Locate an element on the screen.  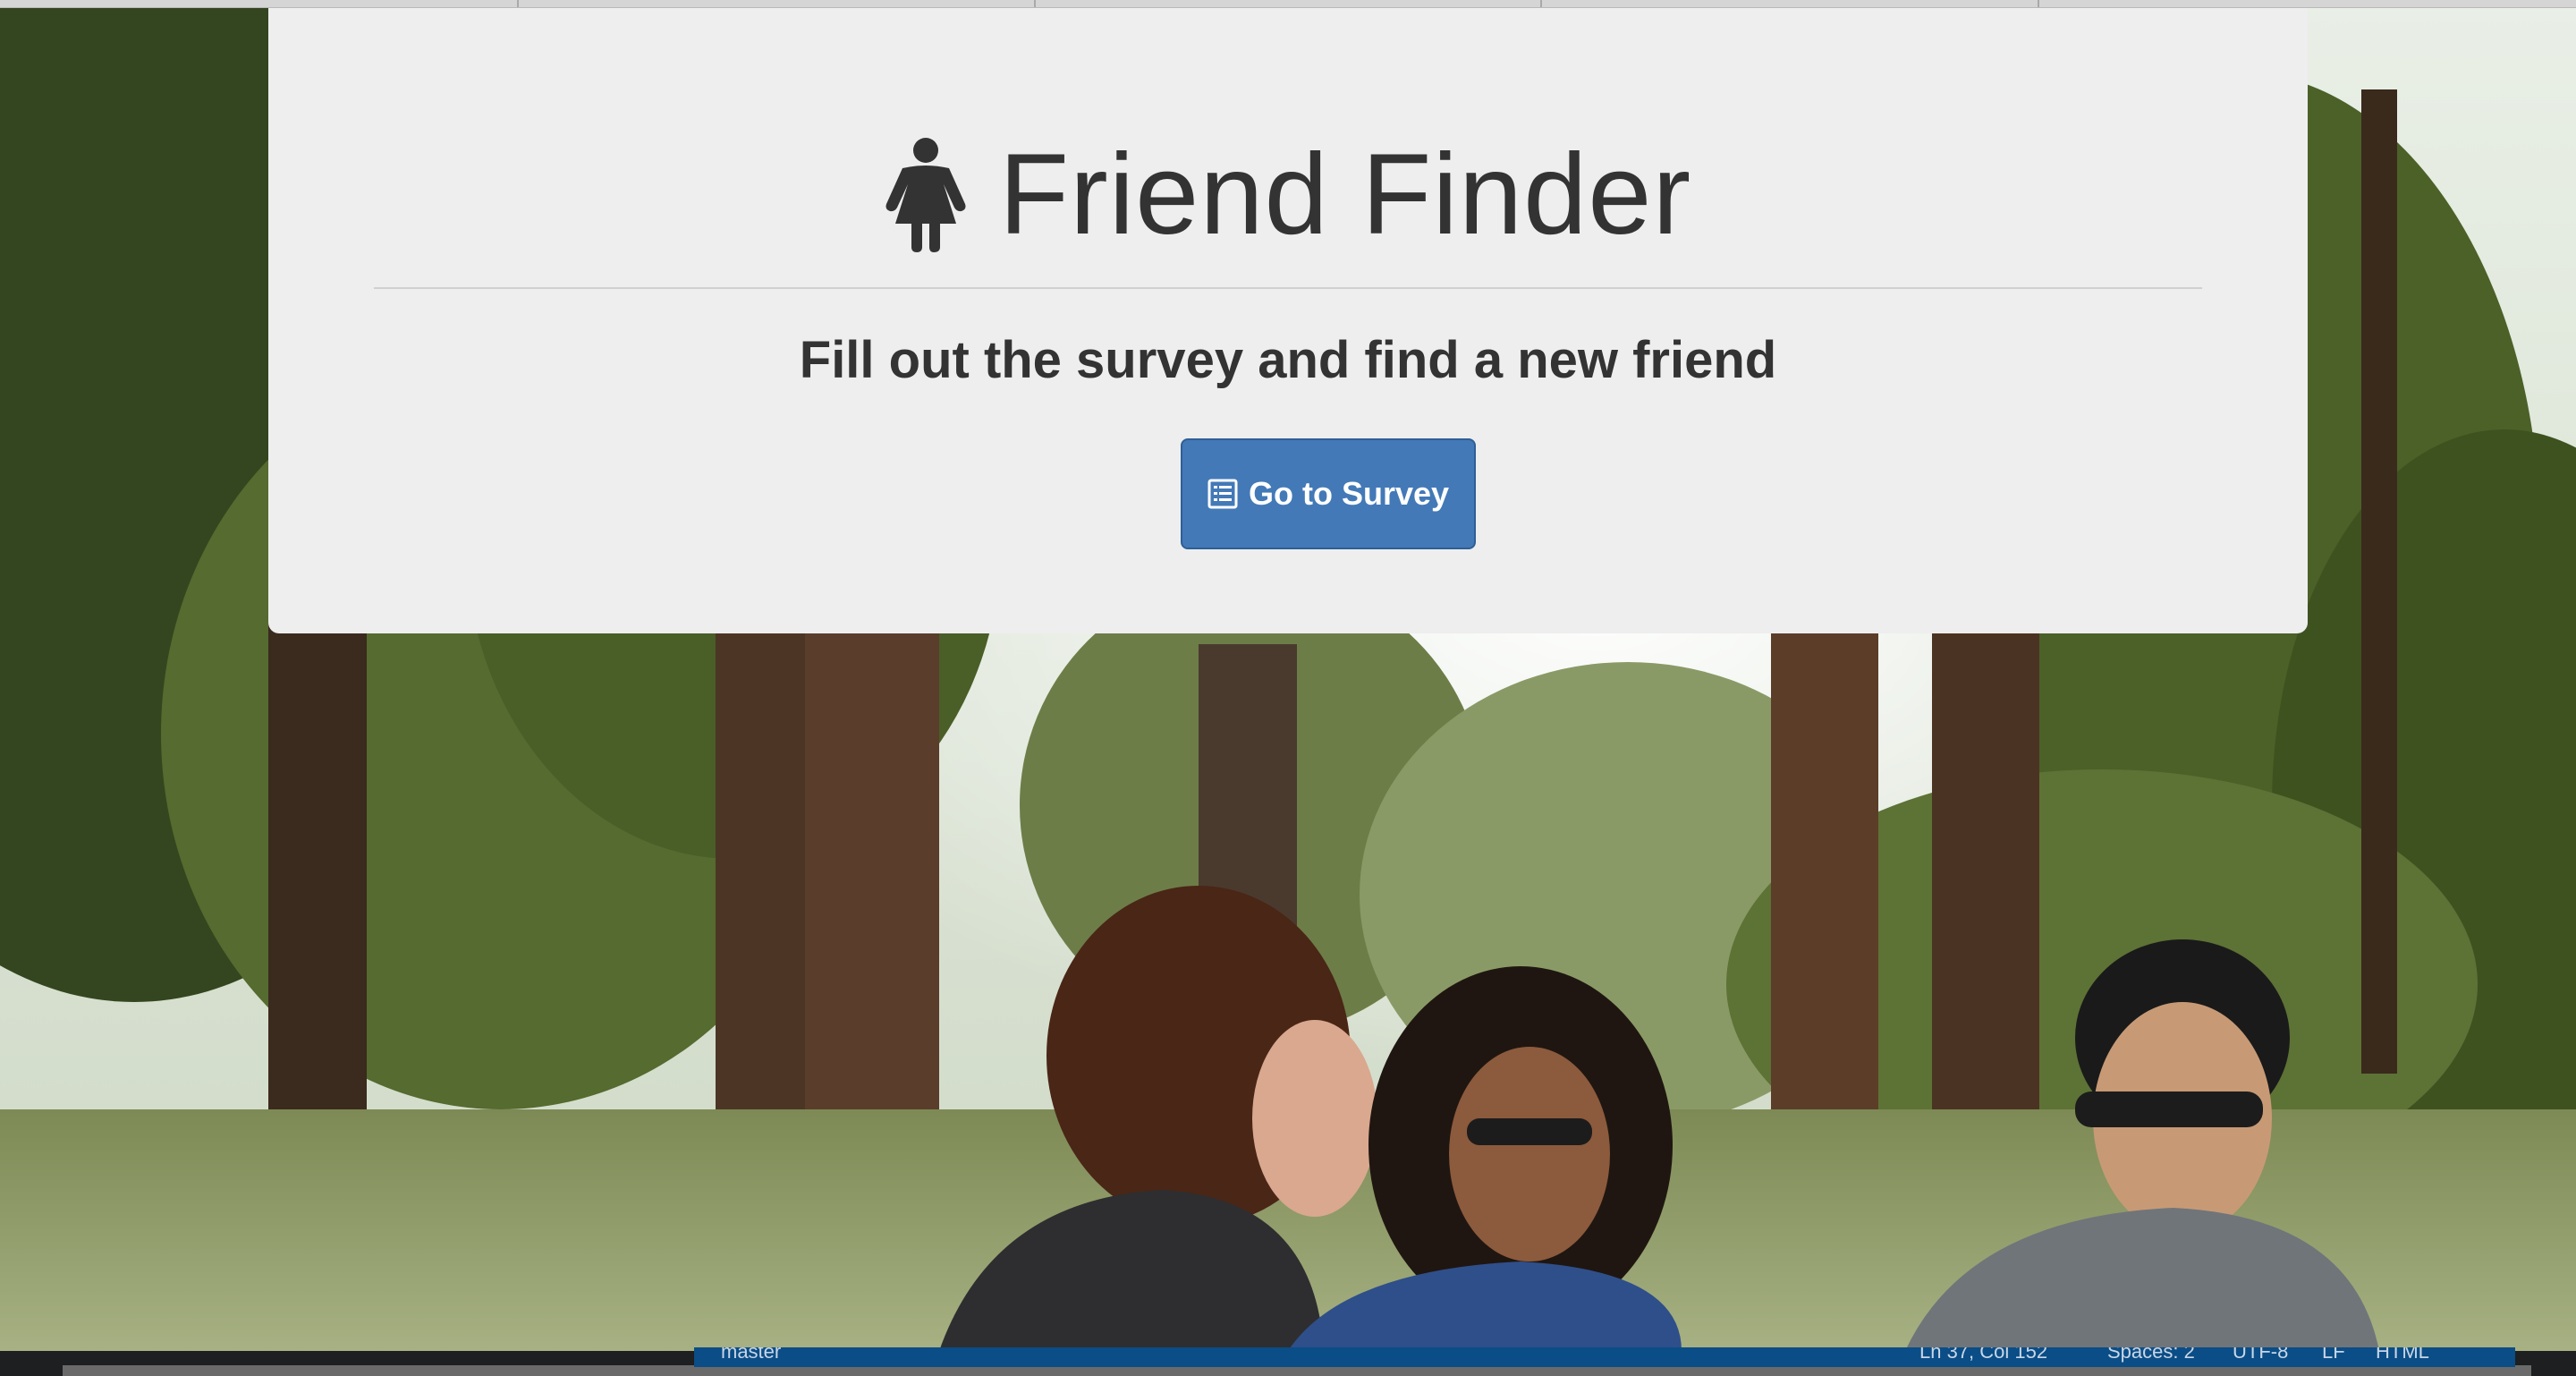
status-encoding: UTF-8 is located at coordinates (2260, 1355).